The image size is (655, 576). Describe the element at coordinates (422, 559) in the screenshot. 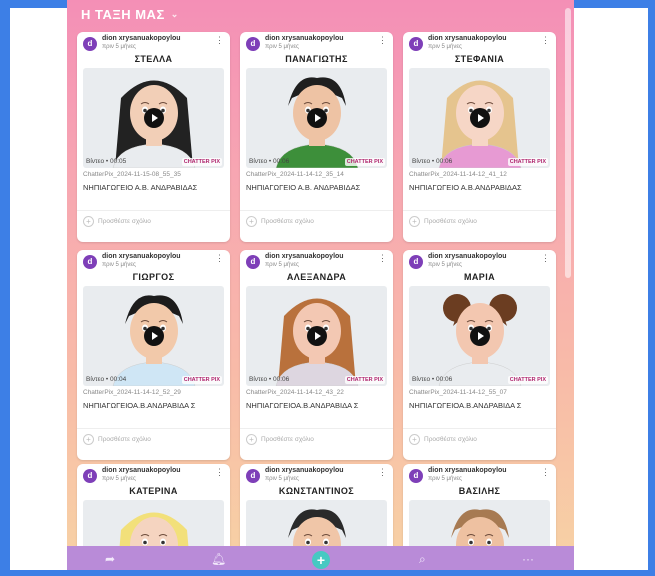

I see `search-icon: ⌕` at that location.